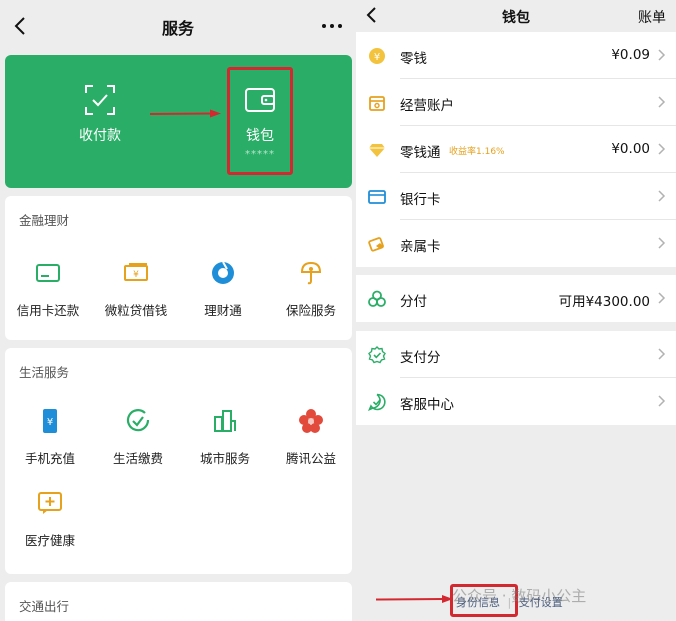  I want to click on finance-section: 金融理财 信用卡还款 ¥ 微粒贷借钱 理财通 保险服务, so click(178, 268).